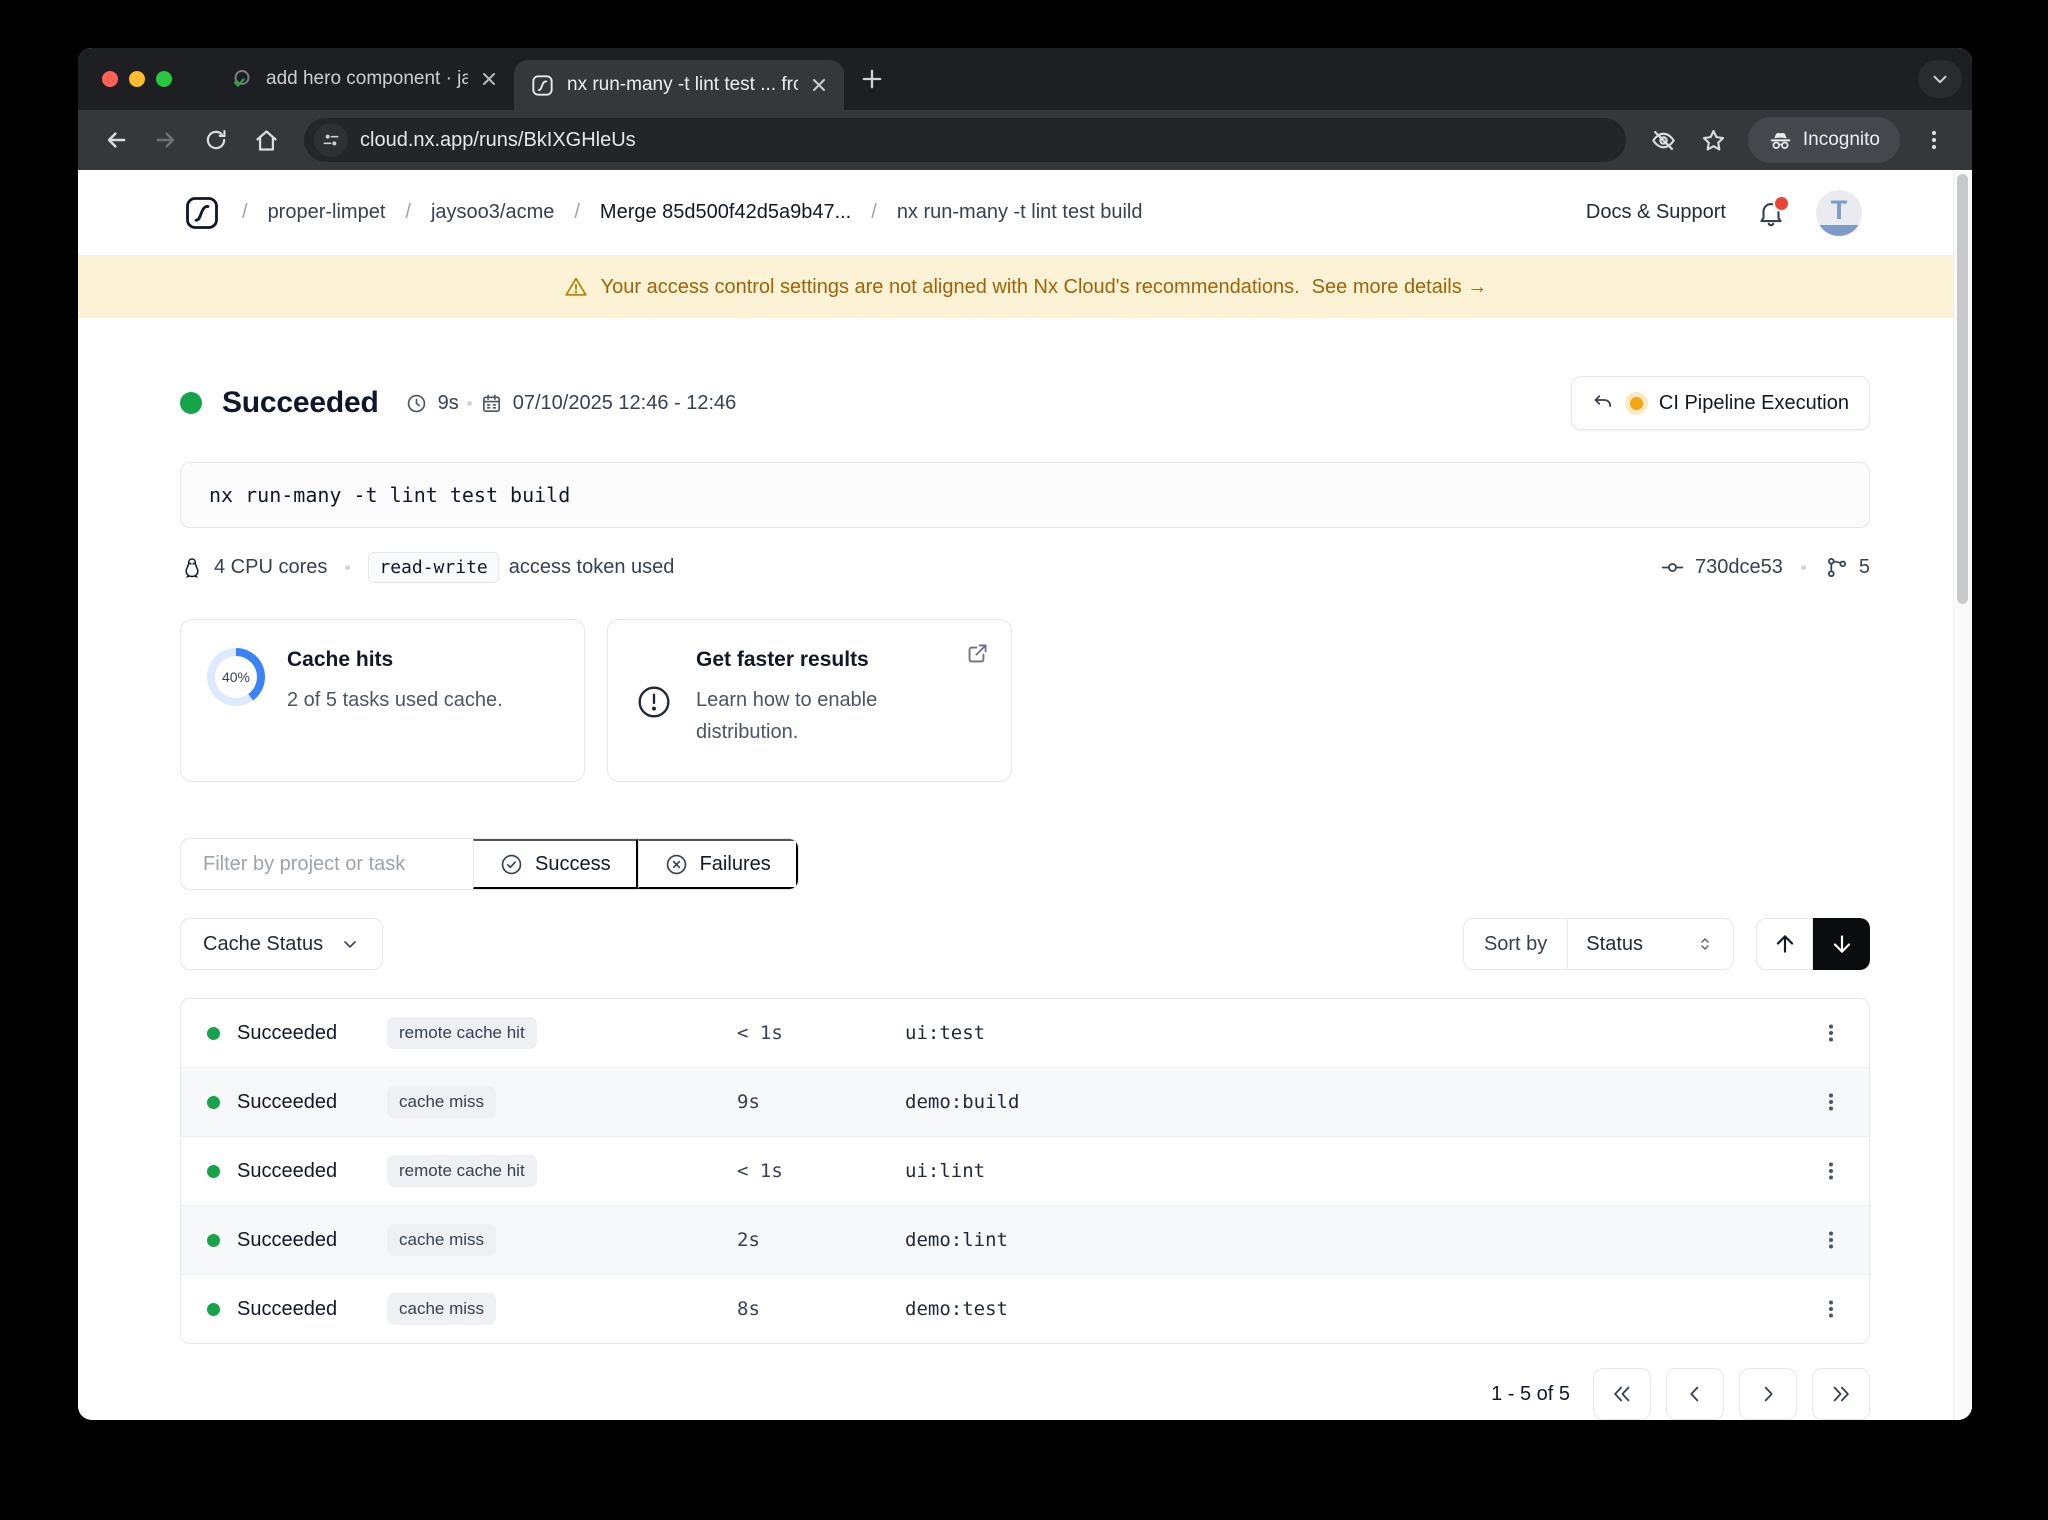 The height and width of the screenshot is (1520, 2048). What do you see at coordinates (331, 140) in the screenshot?
I see `site-settings-icon` at bounding box center [331, 140].